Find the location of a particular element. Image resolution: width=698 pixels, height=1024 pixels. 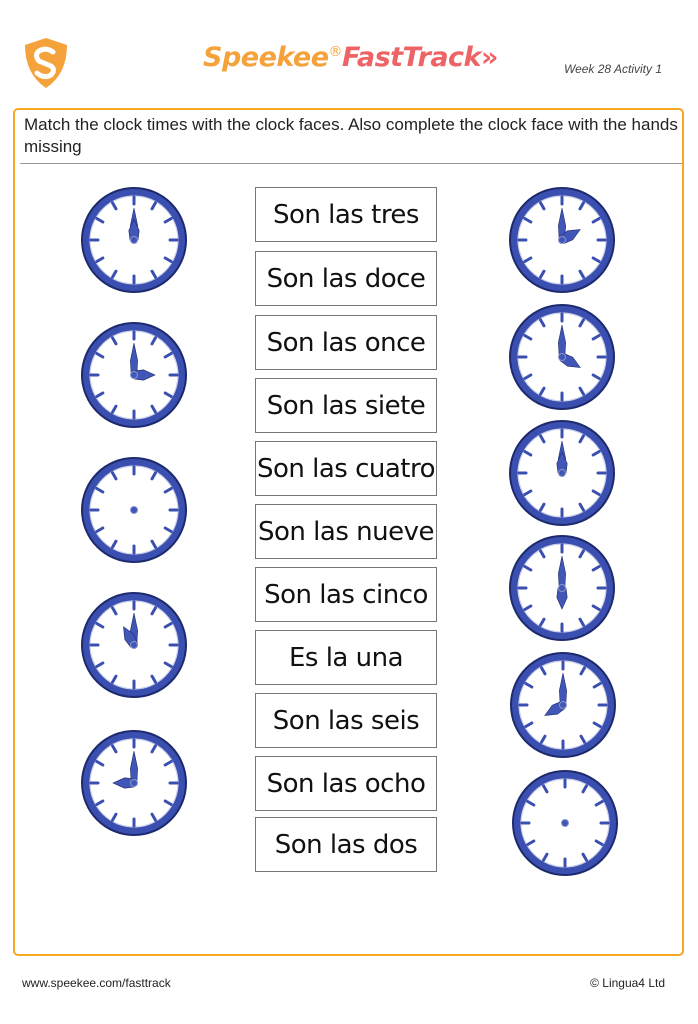

phrase-box: Son las ocho is located at coordinates (346, 783).